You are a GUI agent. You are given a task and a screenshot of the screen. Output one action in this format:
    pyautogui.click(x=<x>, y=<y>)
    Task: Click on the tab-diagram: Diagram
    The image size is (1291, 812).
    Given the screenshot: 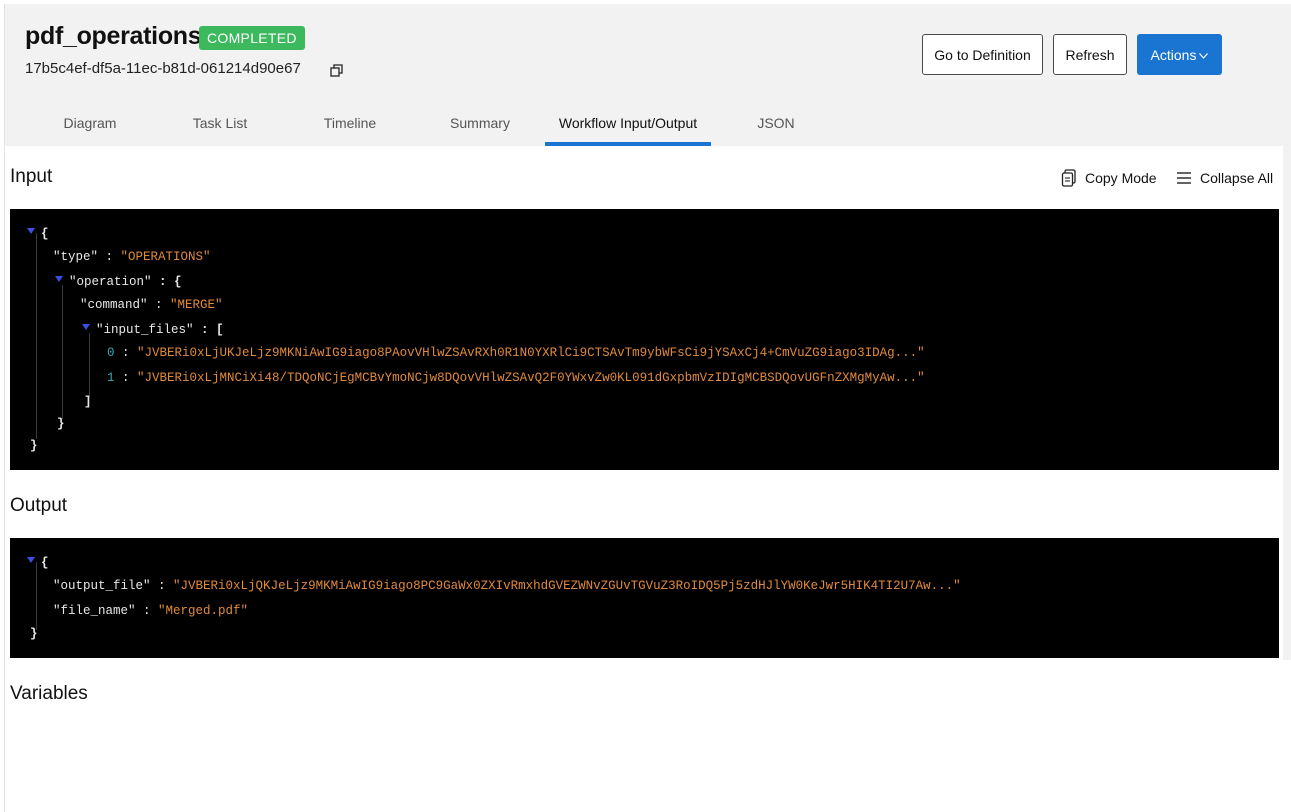 What is the action you would take?
    pyautogui.click(x=90, y=123)
    